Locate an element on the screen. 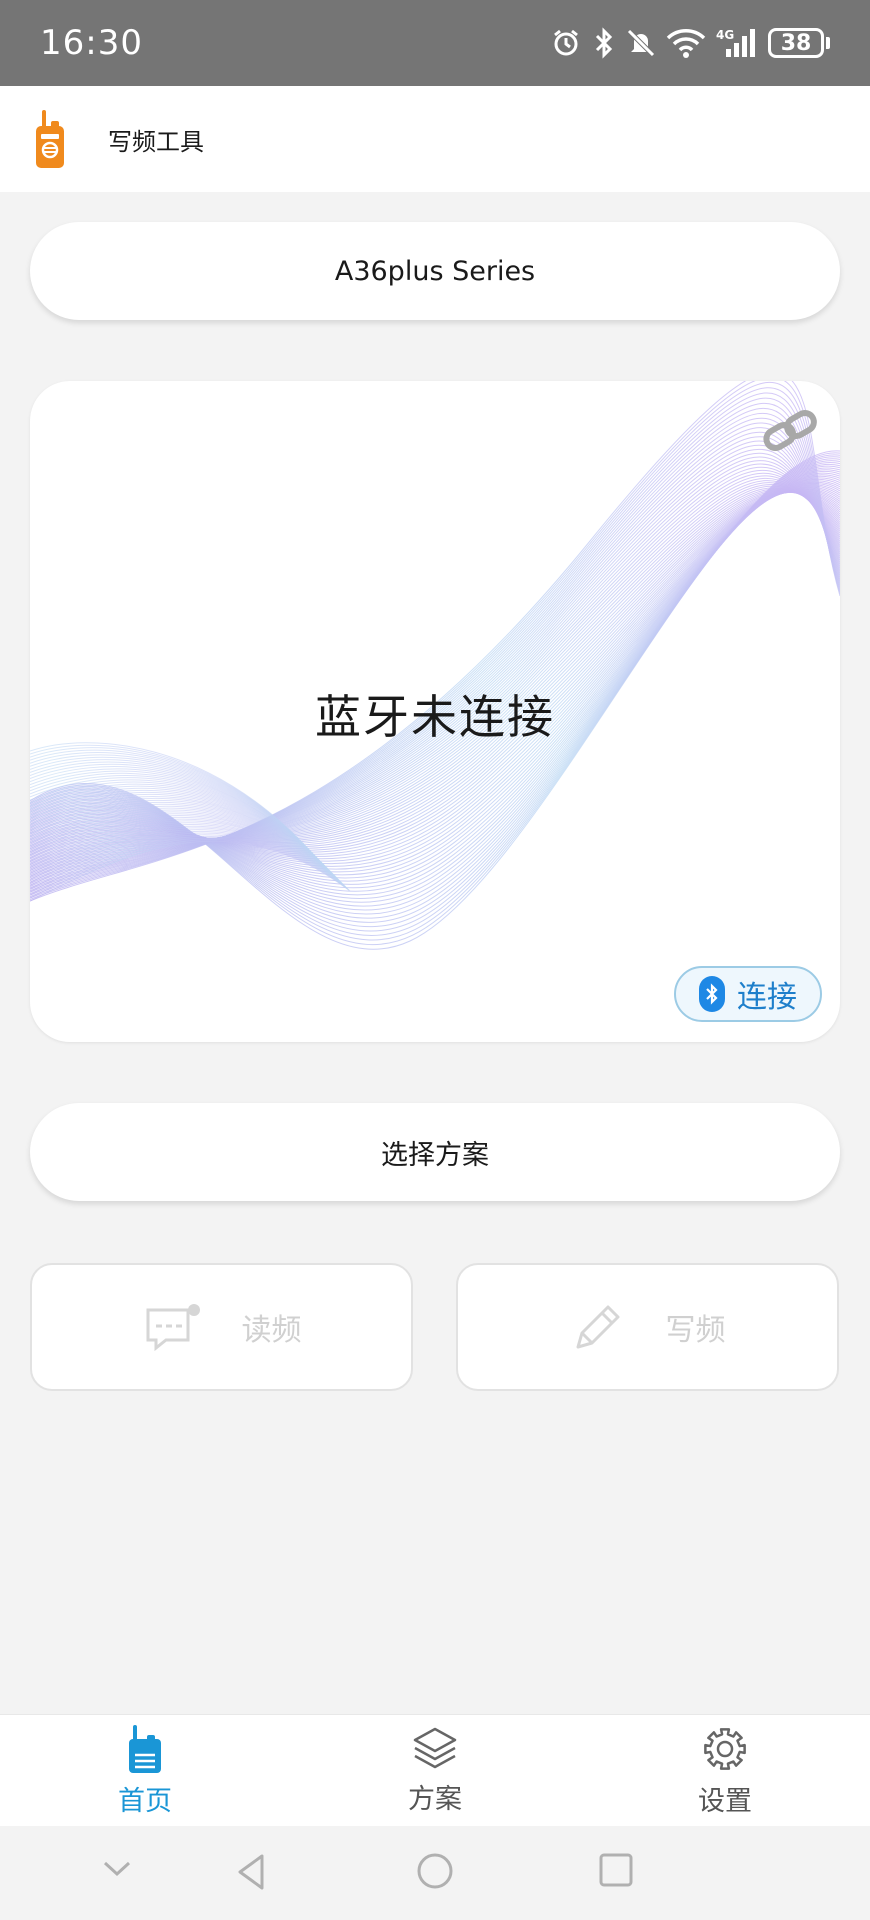 The width and height of the screenshot is (870, 1920). bluetooth-status-icon is located at coordinates (604, 43).